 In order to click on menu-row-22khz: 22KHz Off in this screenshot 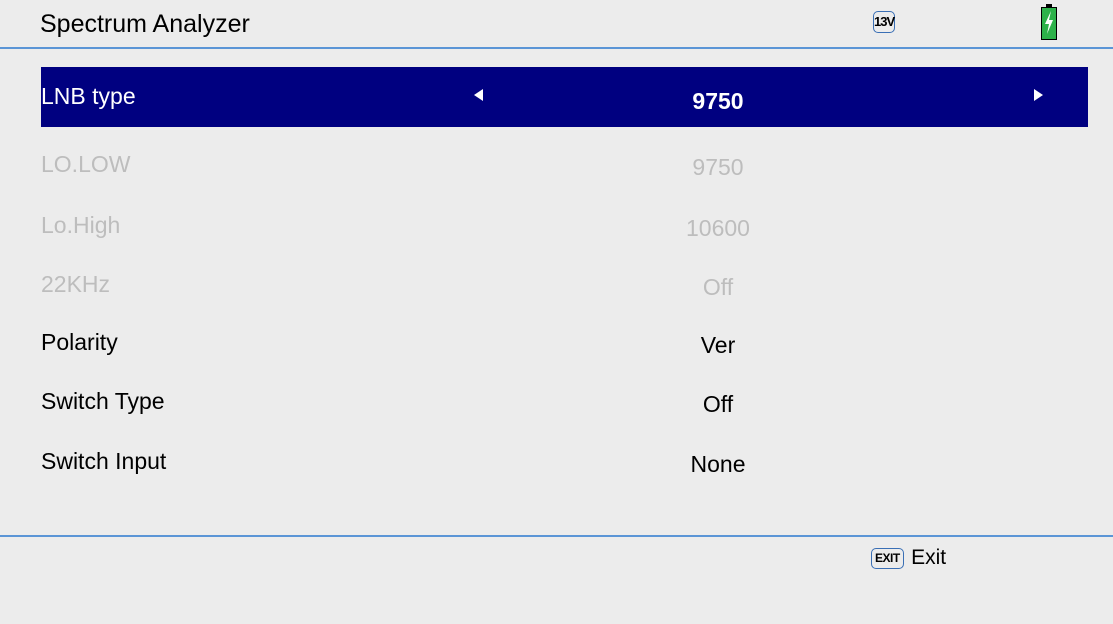, I will do `click(564, 285)`.